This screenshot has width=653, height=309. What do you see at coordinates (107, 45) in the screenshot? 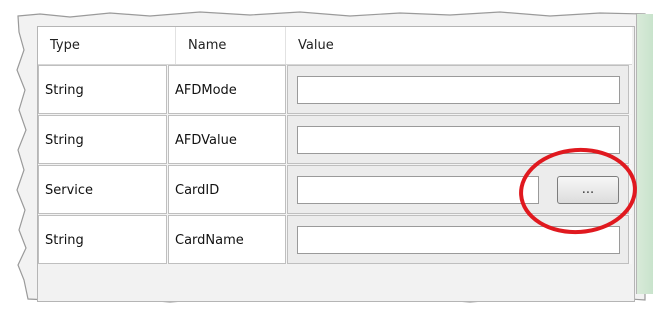
I see `header-type: Type` at bounding box center [107, 45].